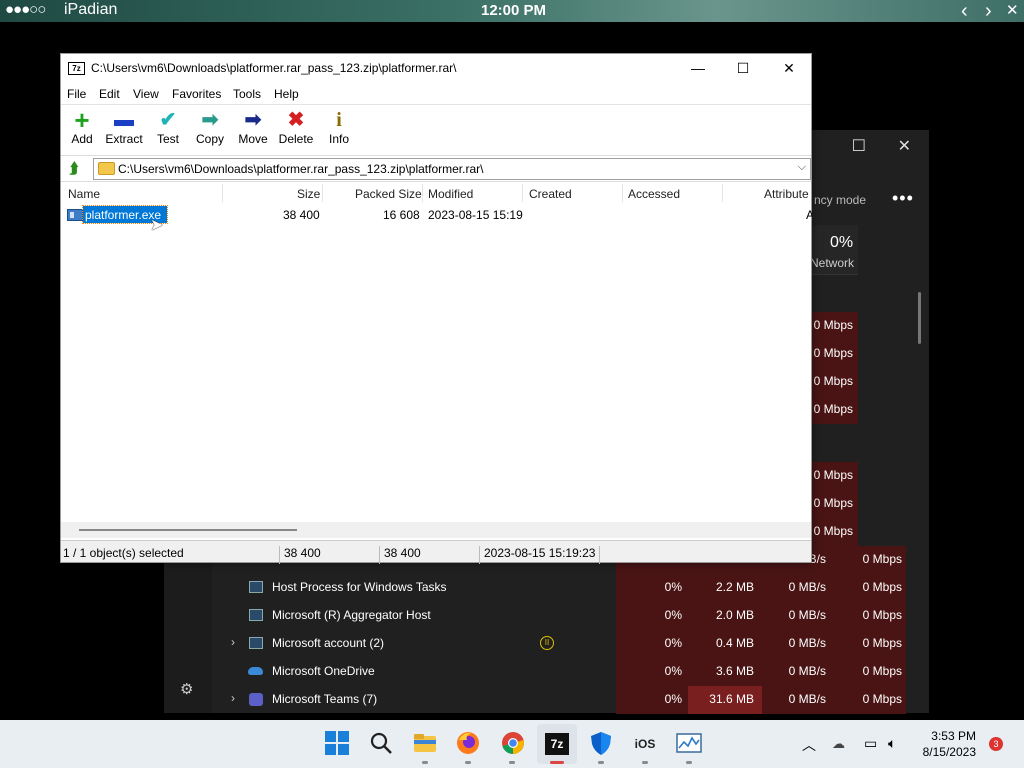 The height and width of the screenshot is (768, 1024). I want to click on system-clock: 3:53 PM 8/15/2023, so click(947, 744).